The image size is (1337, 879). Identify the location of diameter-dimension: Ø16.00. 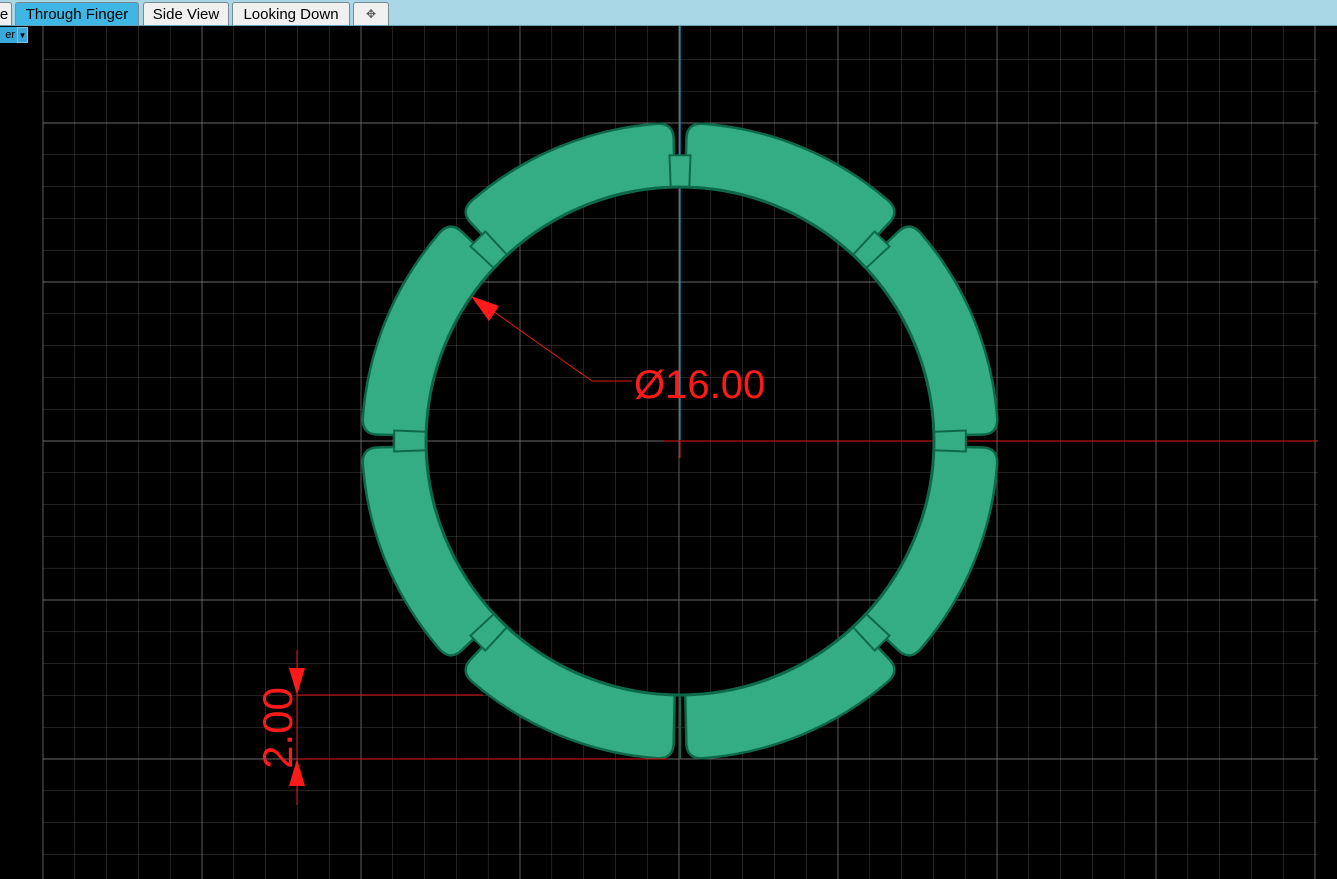
(618, 351).